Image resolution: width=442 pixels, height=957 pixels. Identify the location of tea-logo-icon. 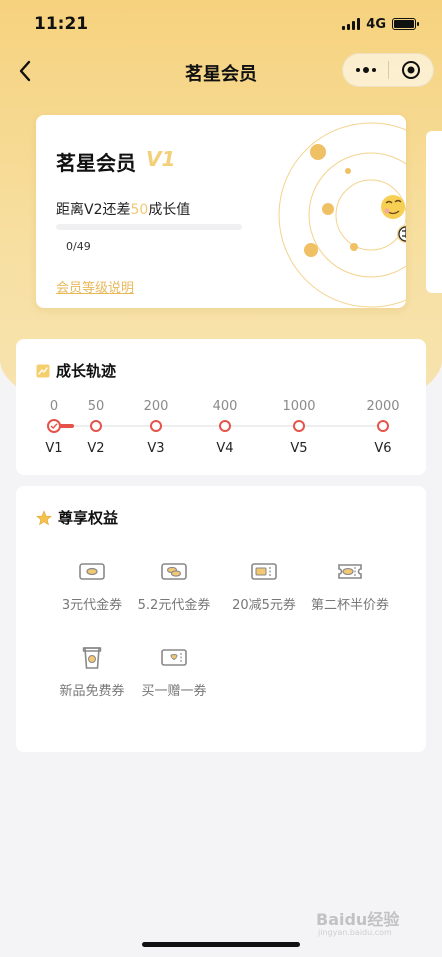
(401, 234).